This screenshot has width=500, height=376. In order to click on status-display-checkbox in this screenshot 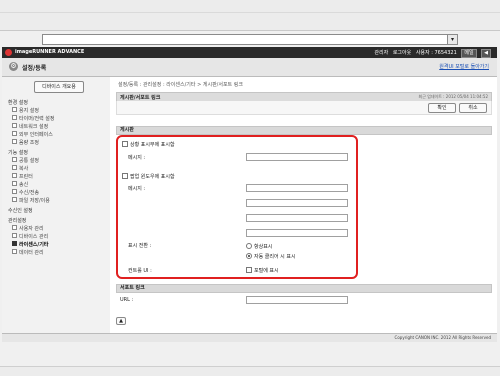, I will do `click(125, 144)`.